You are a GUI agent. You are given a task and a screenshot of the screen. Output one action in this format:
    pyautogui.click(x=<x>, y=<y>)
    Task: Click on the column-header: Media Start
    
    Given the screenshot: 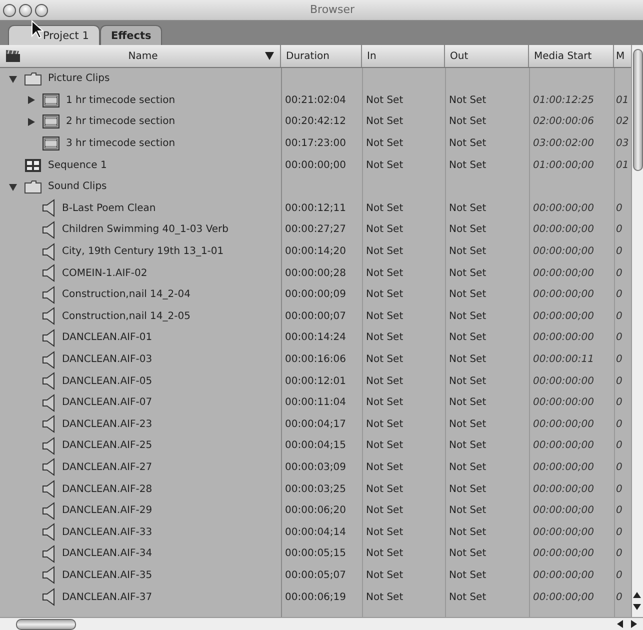 What is the action you would take?
    pyautogui.click(x=571, y=56)
    